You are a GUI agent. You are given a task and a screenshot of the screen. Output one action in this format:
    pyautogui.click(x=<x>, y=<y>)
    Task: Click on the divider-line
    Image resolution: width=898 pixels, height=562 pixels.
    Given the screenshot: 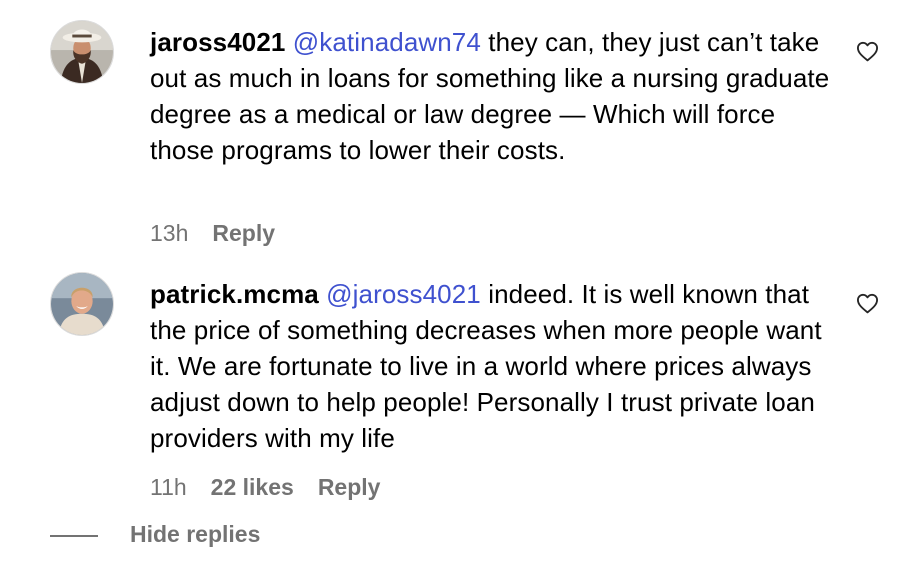 What is the action you would take?
    pyautogui.click(x=74, y=536)
    